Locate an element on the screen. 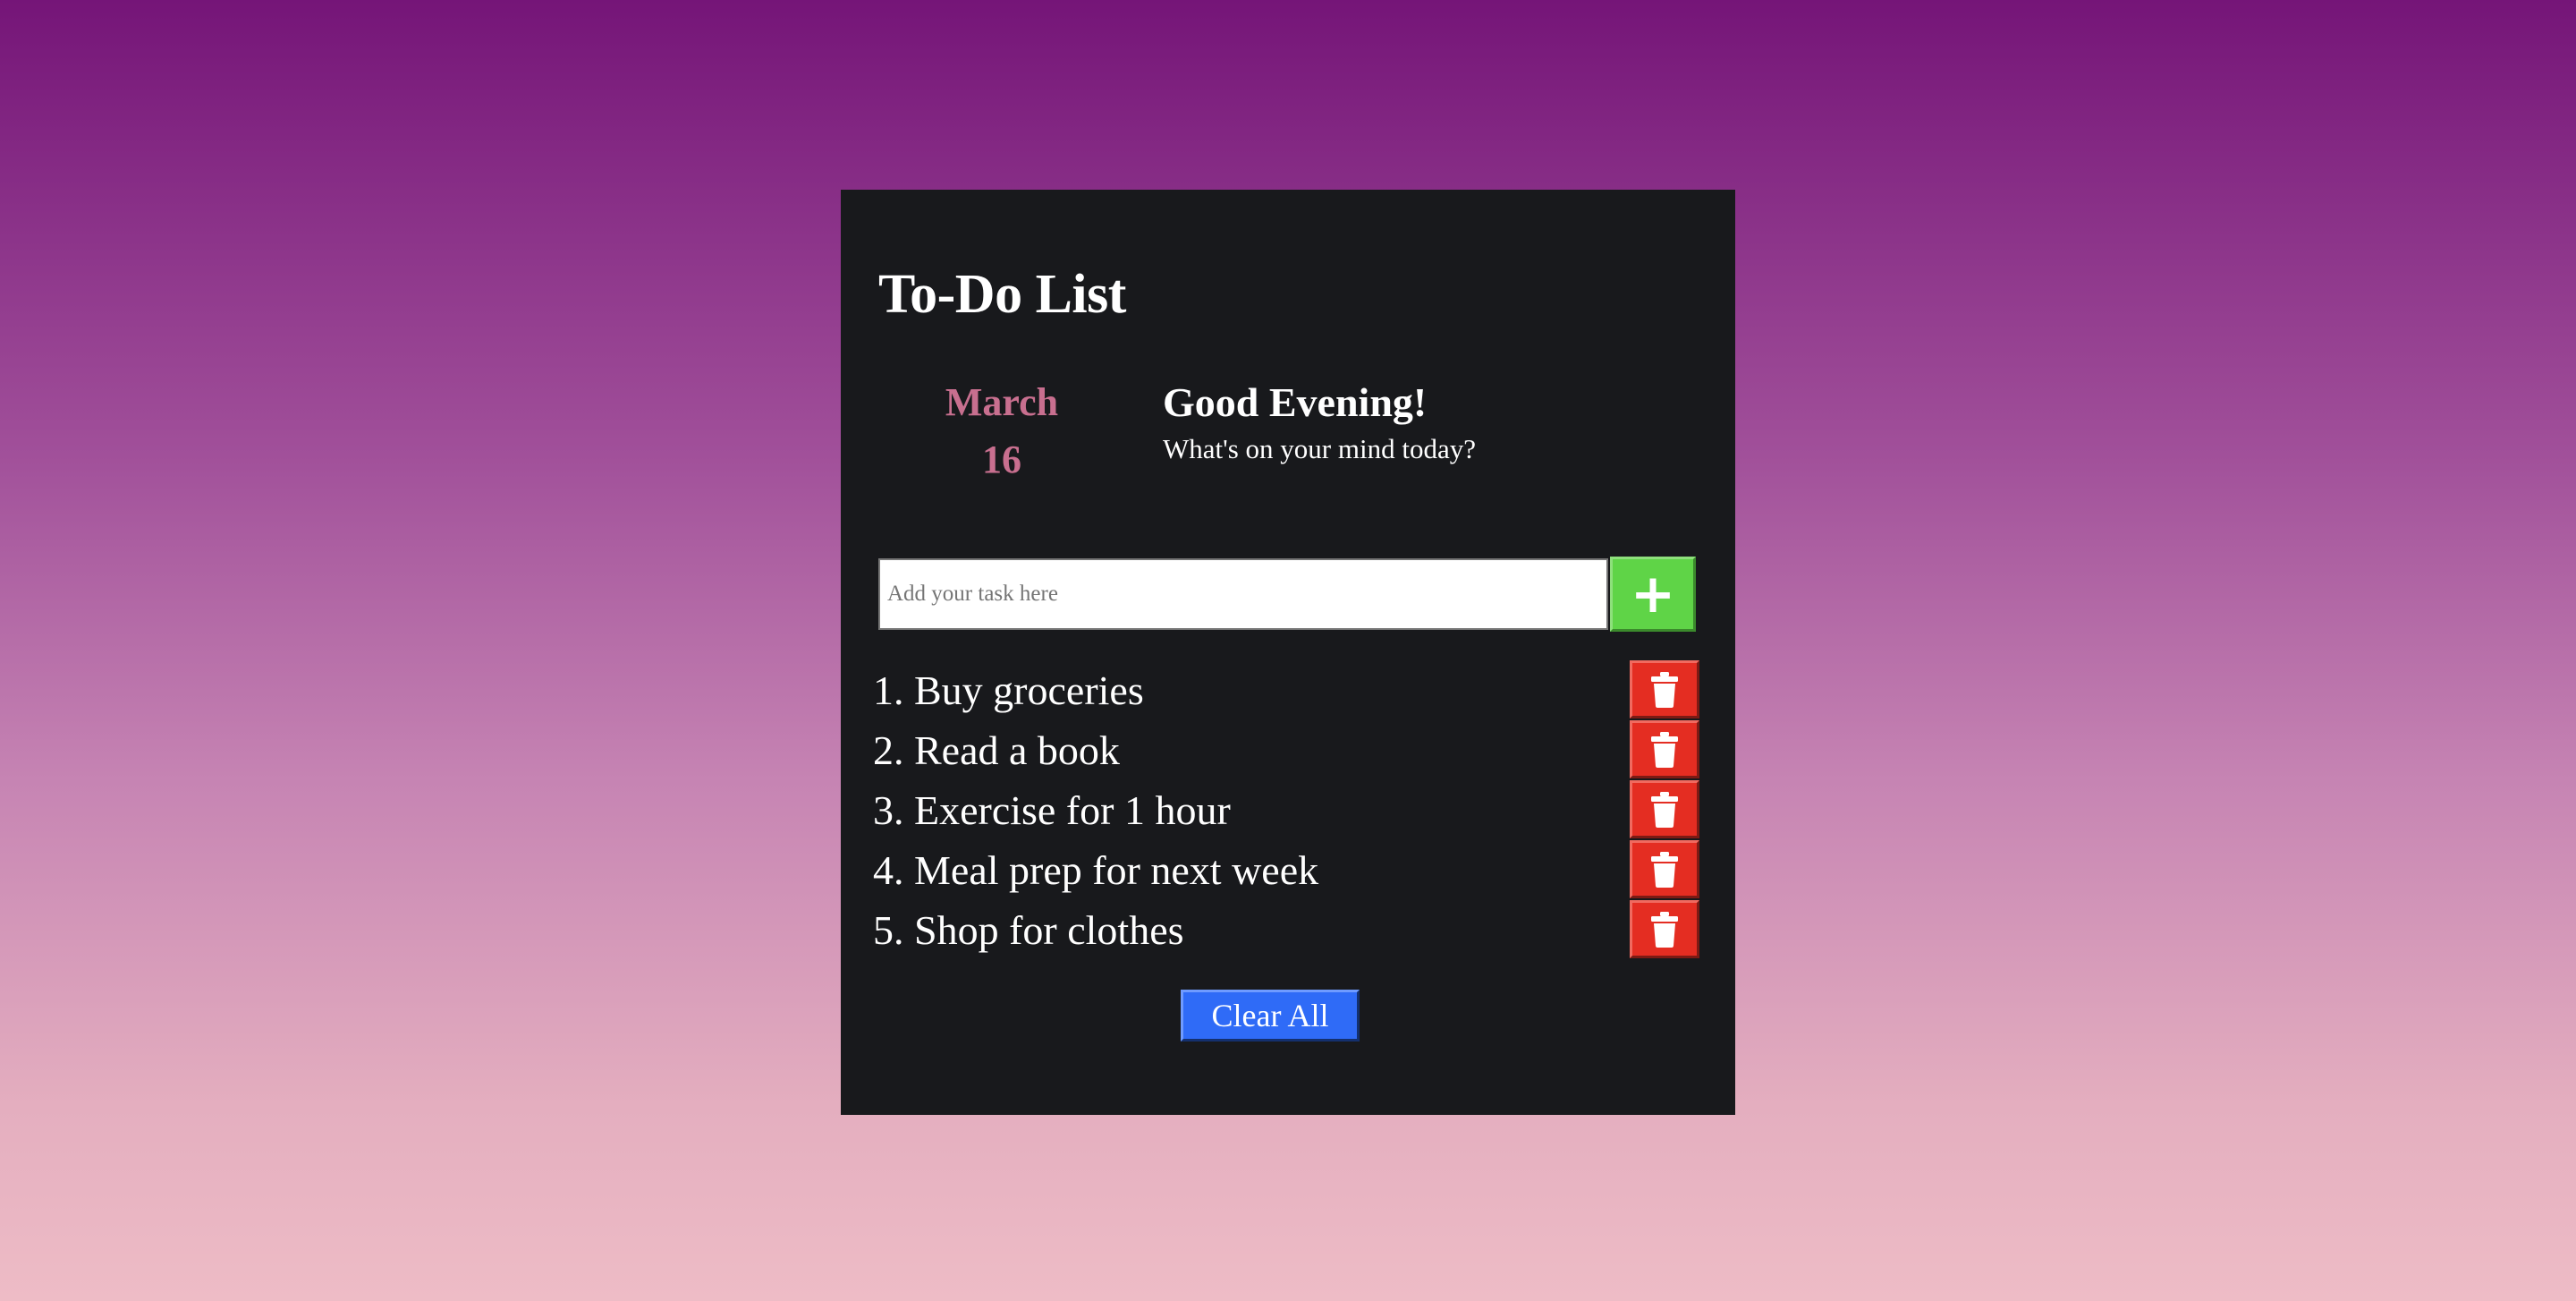  task-number: 2. is located at coordinates (888, 750).